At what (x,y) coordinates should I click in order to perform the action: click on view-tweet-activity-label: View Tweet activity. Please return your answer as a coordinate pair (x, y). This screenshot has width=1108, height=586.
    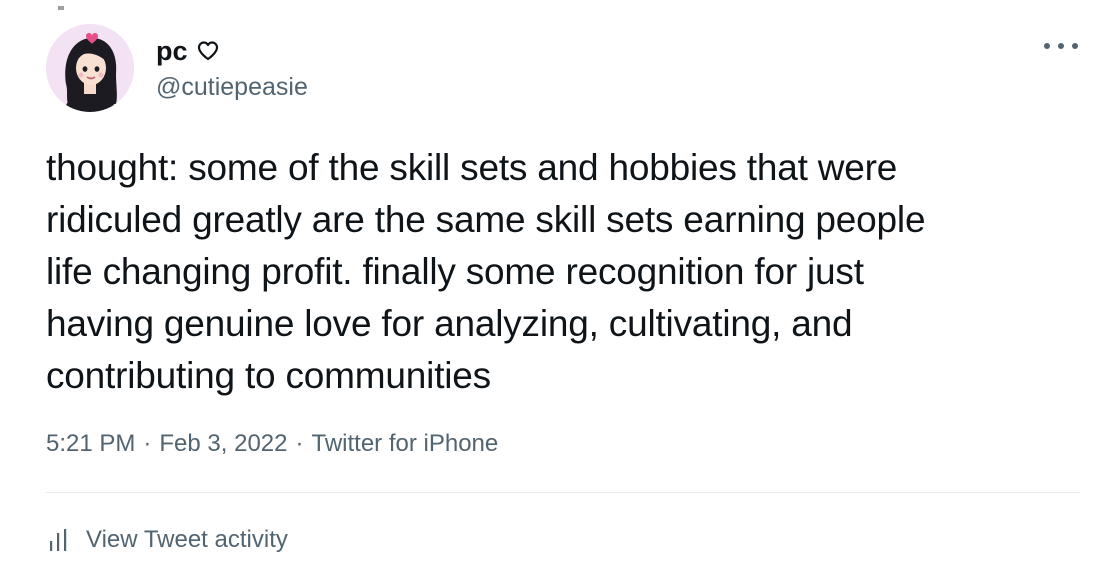
    Looking at the image, I should click on (187, 540).